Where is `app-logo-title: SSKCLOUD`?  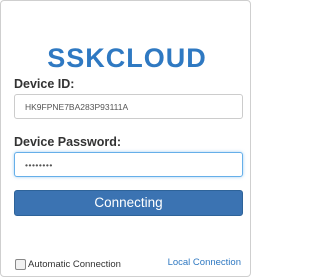
app-logo-title: SSKCLOUD is located at coordinates (127, 58).